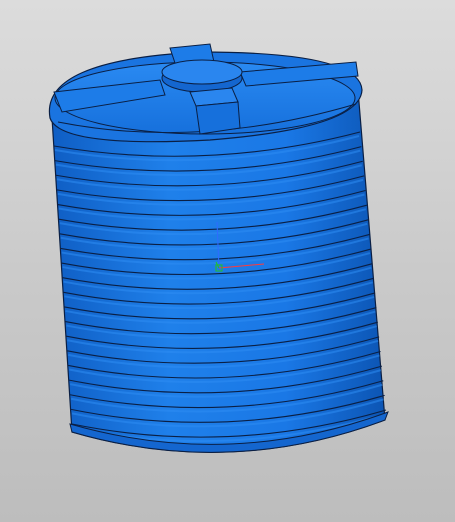  I want to click on lid-block-front, so click(218, 118).